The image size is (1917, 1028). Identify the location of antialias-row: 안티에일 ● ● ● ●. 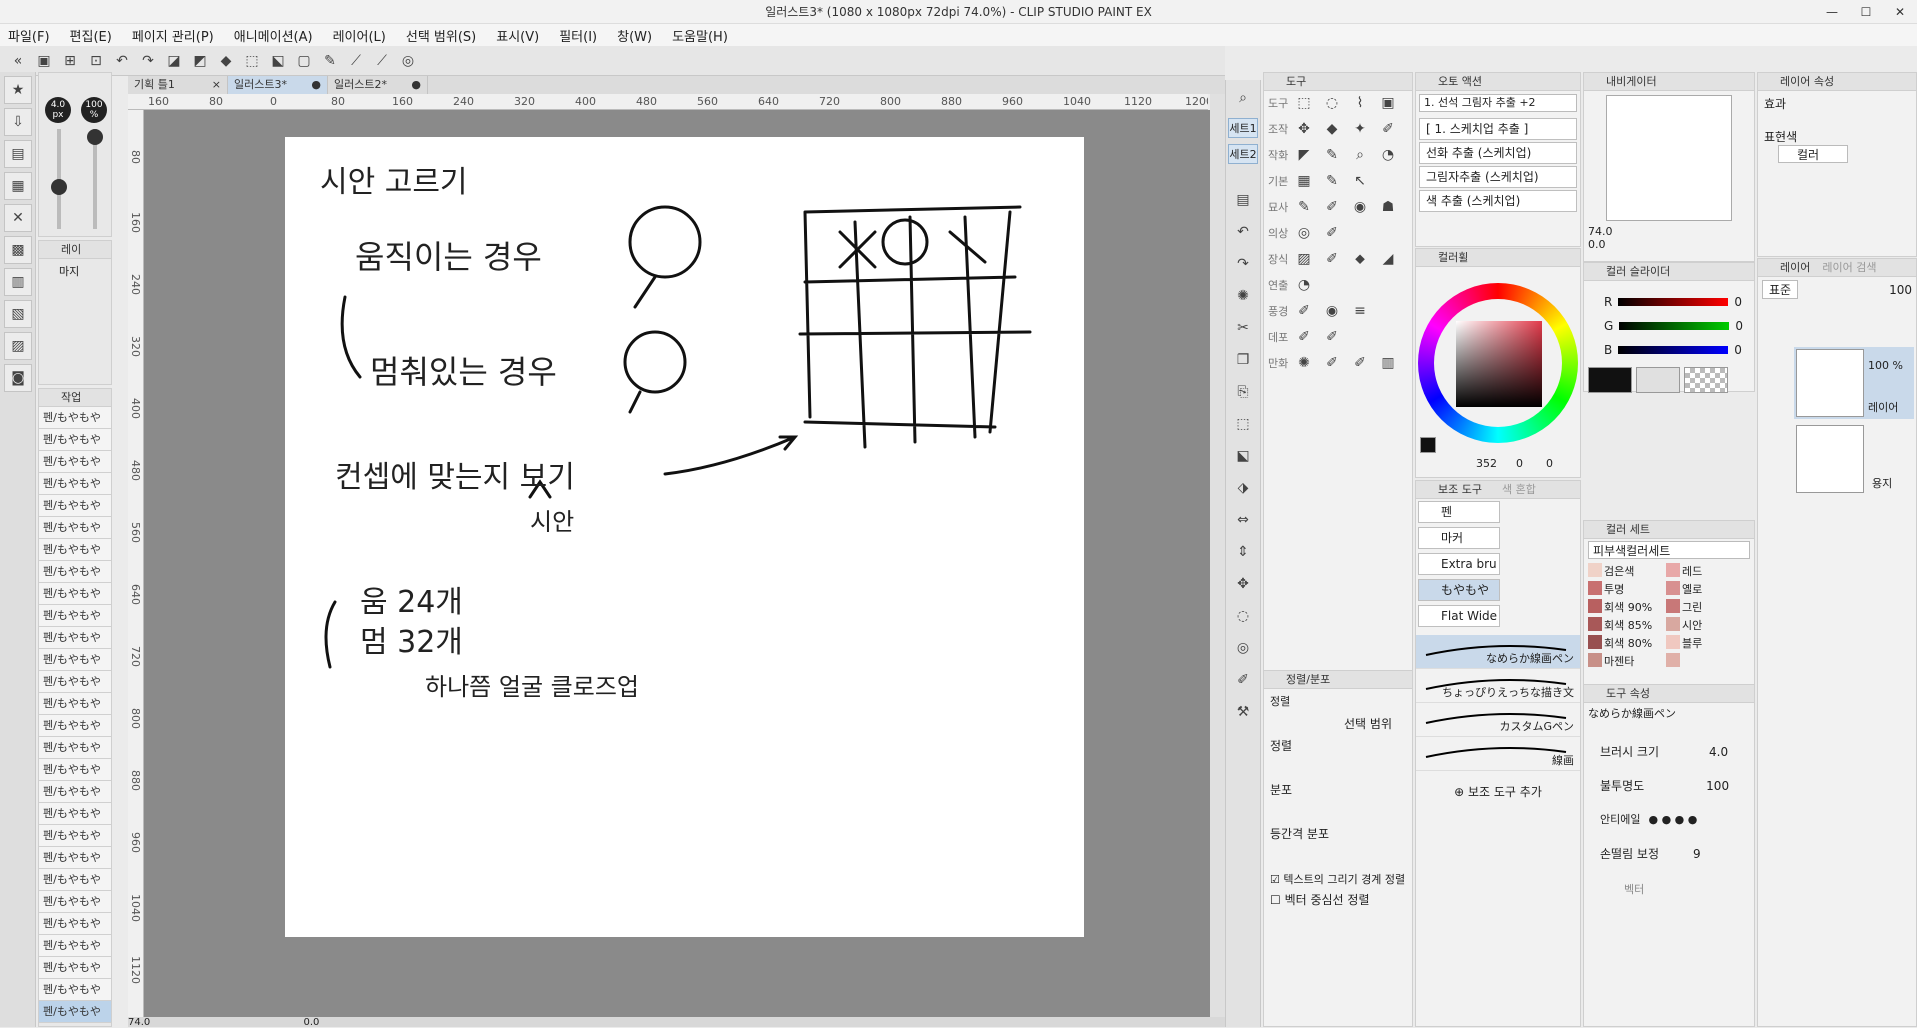
(1648, 819).